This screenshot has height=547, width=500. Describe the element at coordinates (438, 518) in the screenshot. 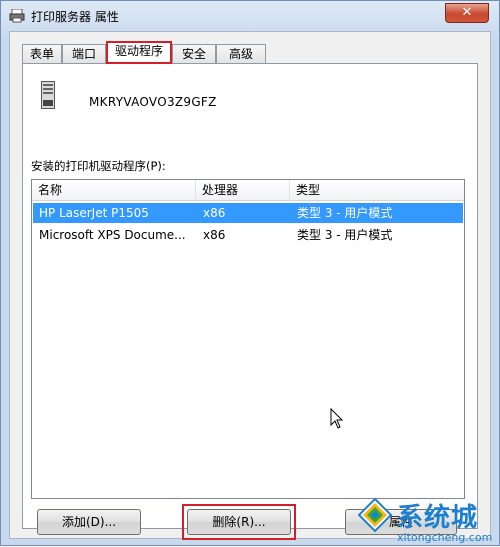

I see `watermark-brand: 系统城` at that location.